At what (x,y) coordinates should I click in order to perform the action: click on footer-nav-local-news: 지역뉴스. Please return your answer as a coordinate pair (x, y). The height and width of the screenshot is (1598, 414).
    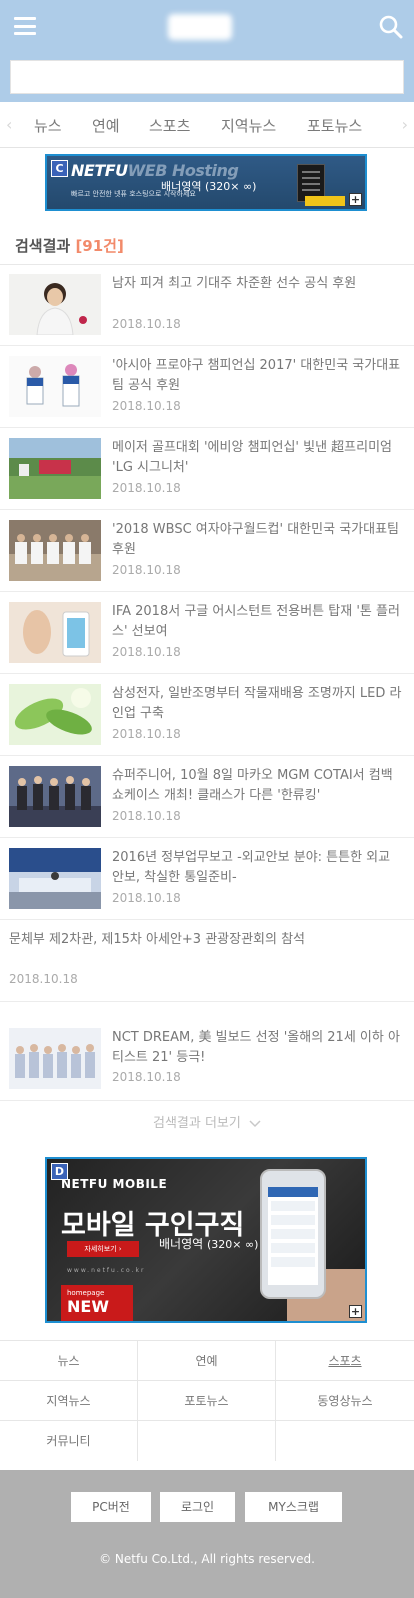
    Looking at the image, I should click on (69, 1401).